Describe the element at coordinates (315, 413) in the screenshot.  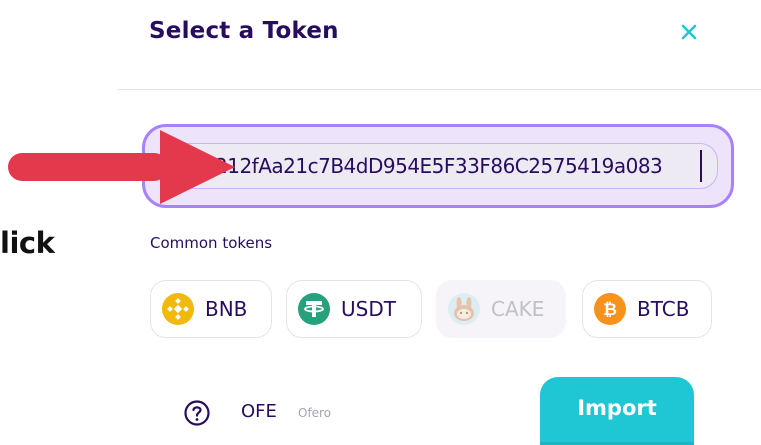
I see `token-name: Ofero` at that location.